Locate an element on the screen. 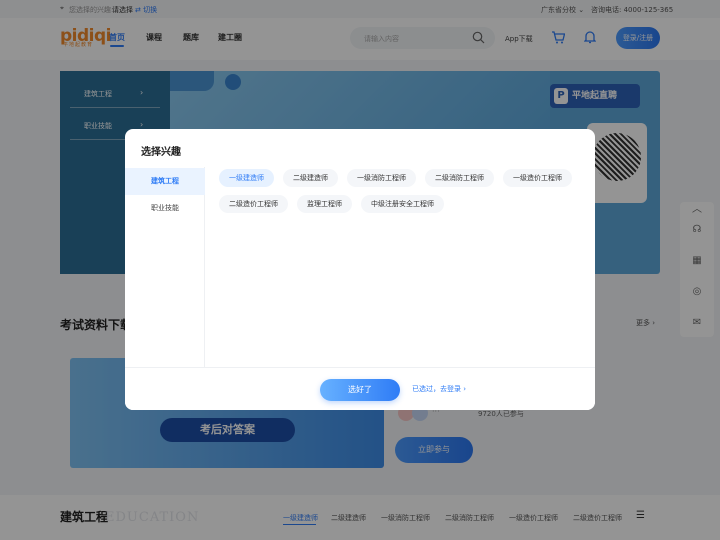 Image resolution: width=720 pixels, height=540 pixels. tag-supervision-engineer: 监理工程师 is located at coordinates (324, 204).